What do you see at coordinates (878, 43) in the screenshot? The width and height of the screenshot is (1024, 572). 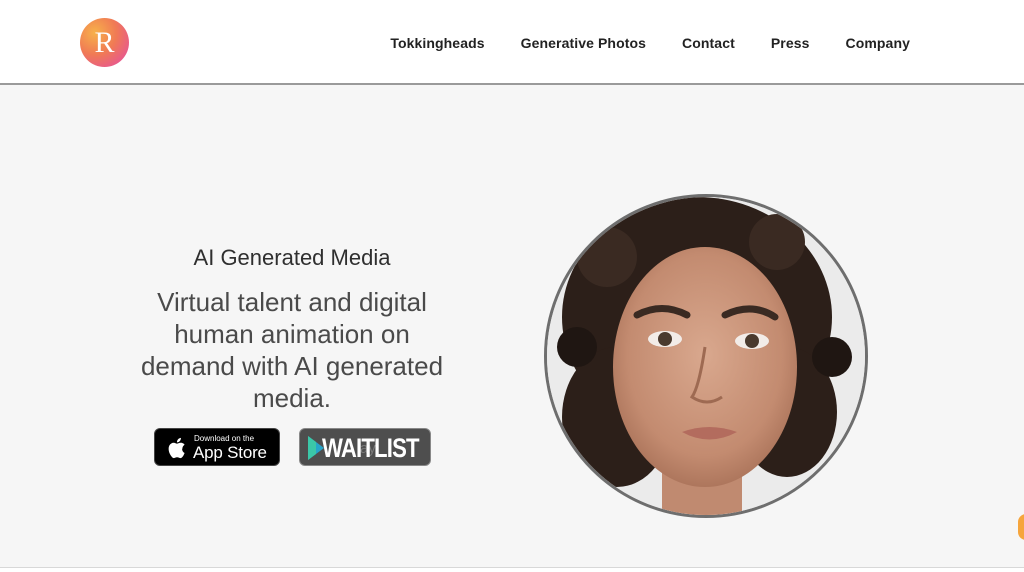 I see `nav-item-company: Company` at bounding box center [878, 43].